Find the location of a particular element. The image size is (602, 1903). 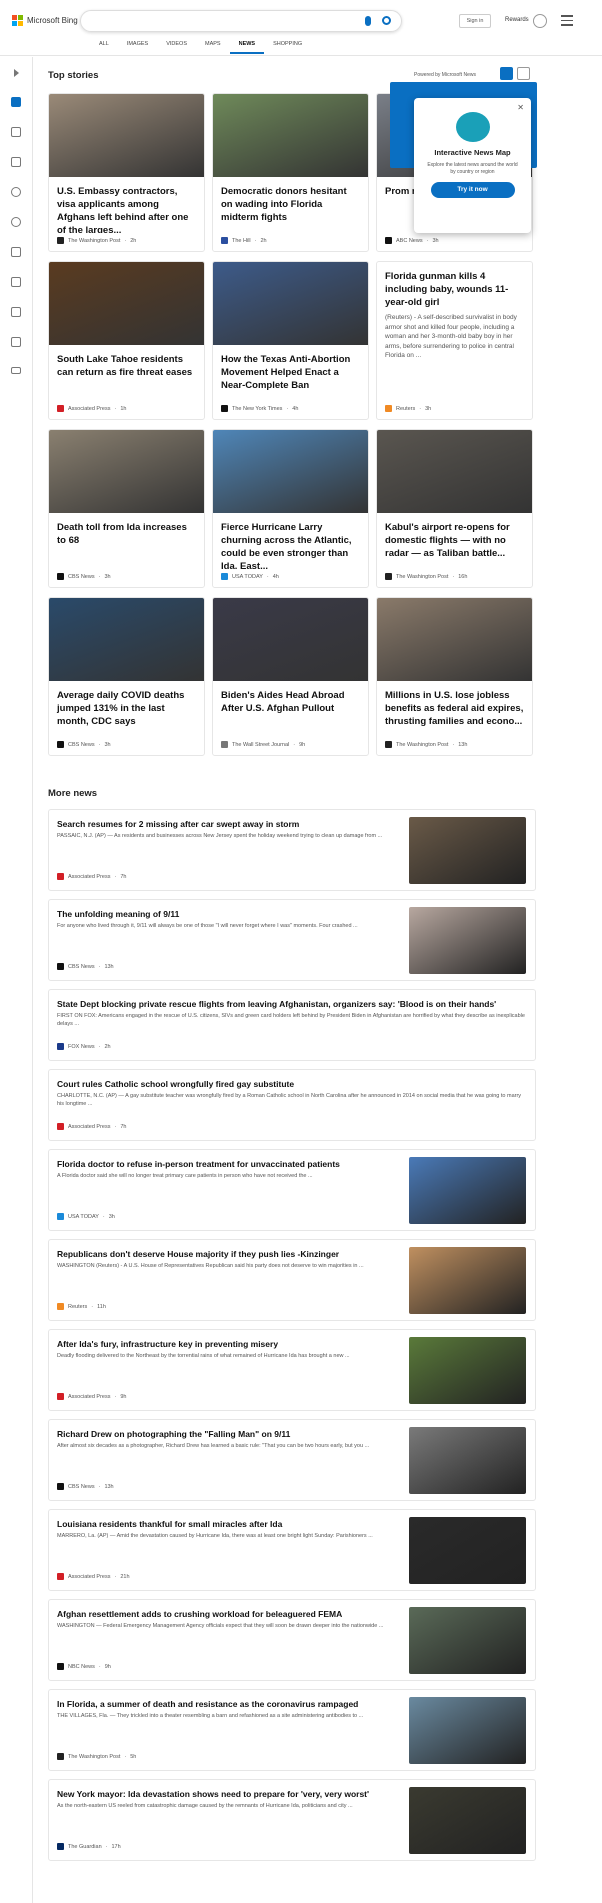

globe-icon is located at coordinates (16, 222).